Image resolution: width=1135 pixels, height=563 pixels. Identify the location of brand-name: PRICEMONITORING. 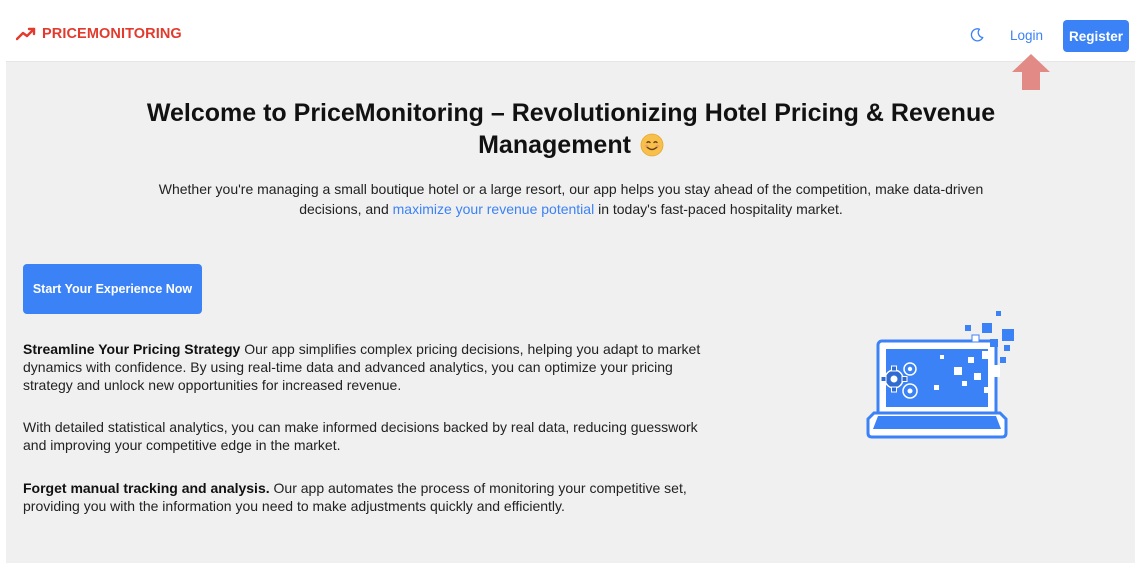
(112, 34).